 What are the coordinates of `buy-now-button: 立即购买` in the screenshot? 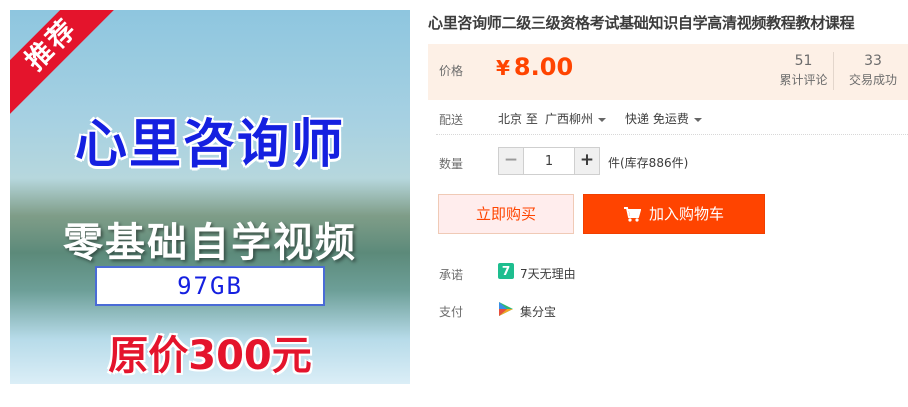 It's located at (506, 214).